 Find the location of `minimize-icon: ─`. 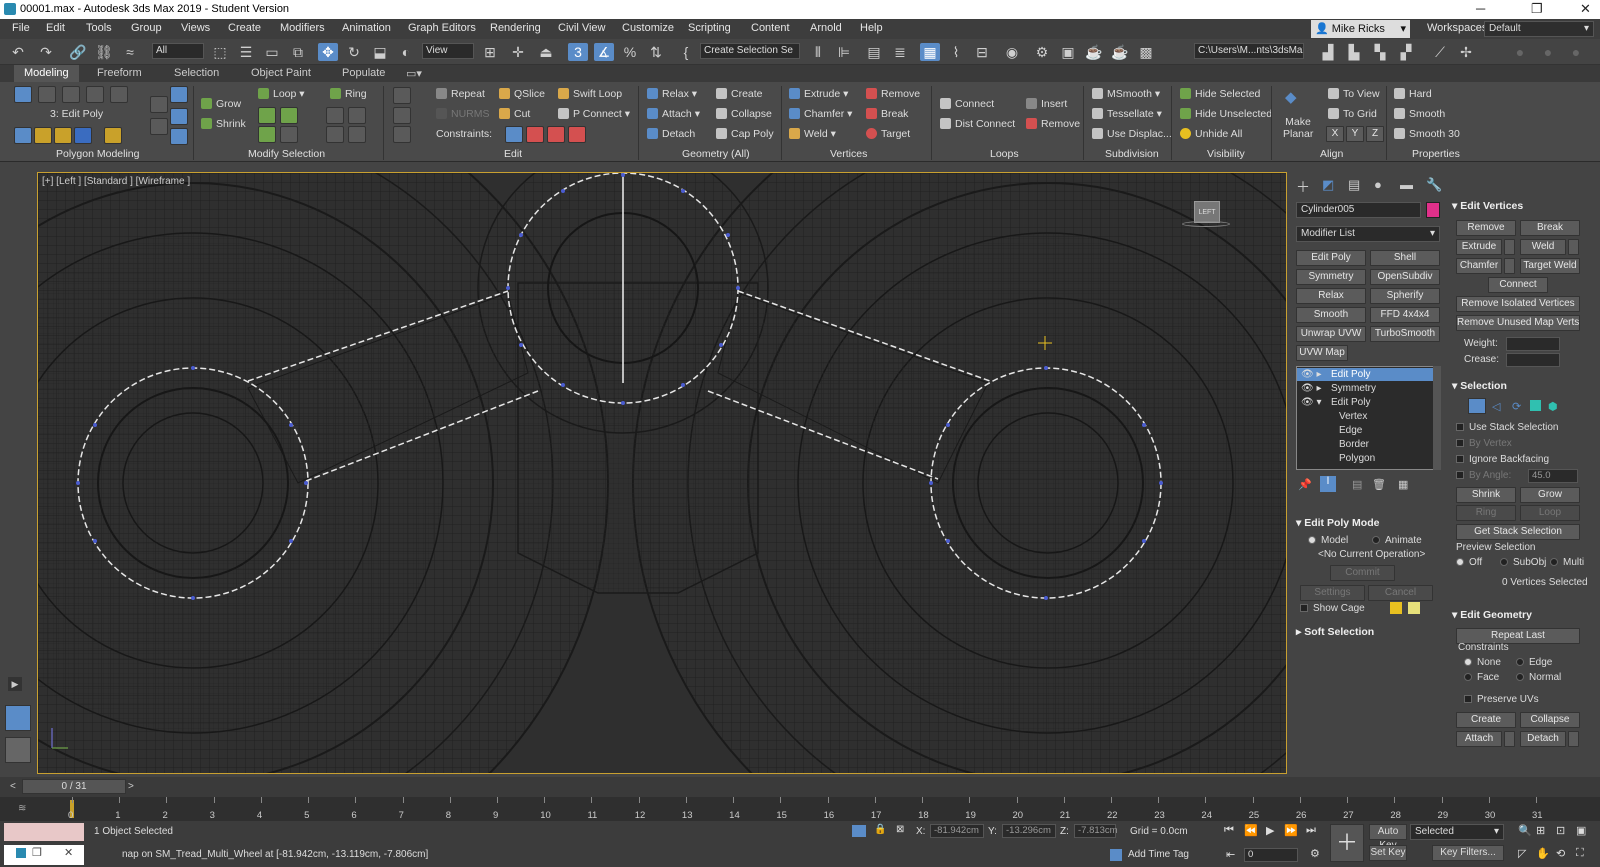

minimize-icon: ─ is located at coordinates (1480, 8).